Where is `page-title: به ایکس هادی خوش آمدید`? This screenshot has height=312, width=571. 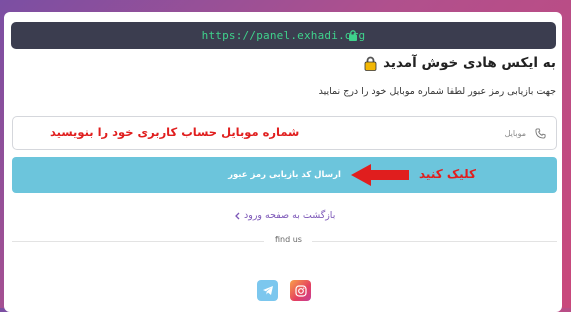
page-title: به ایکس هادی خوش آمدید is located at coordinates (460, 63).